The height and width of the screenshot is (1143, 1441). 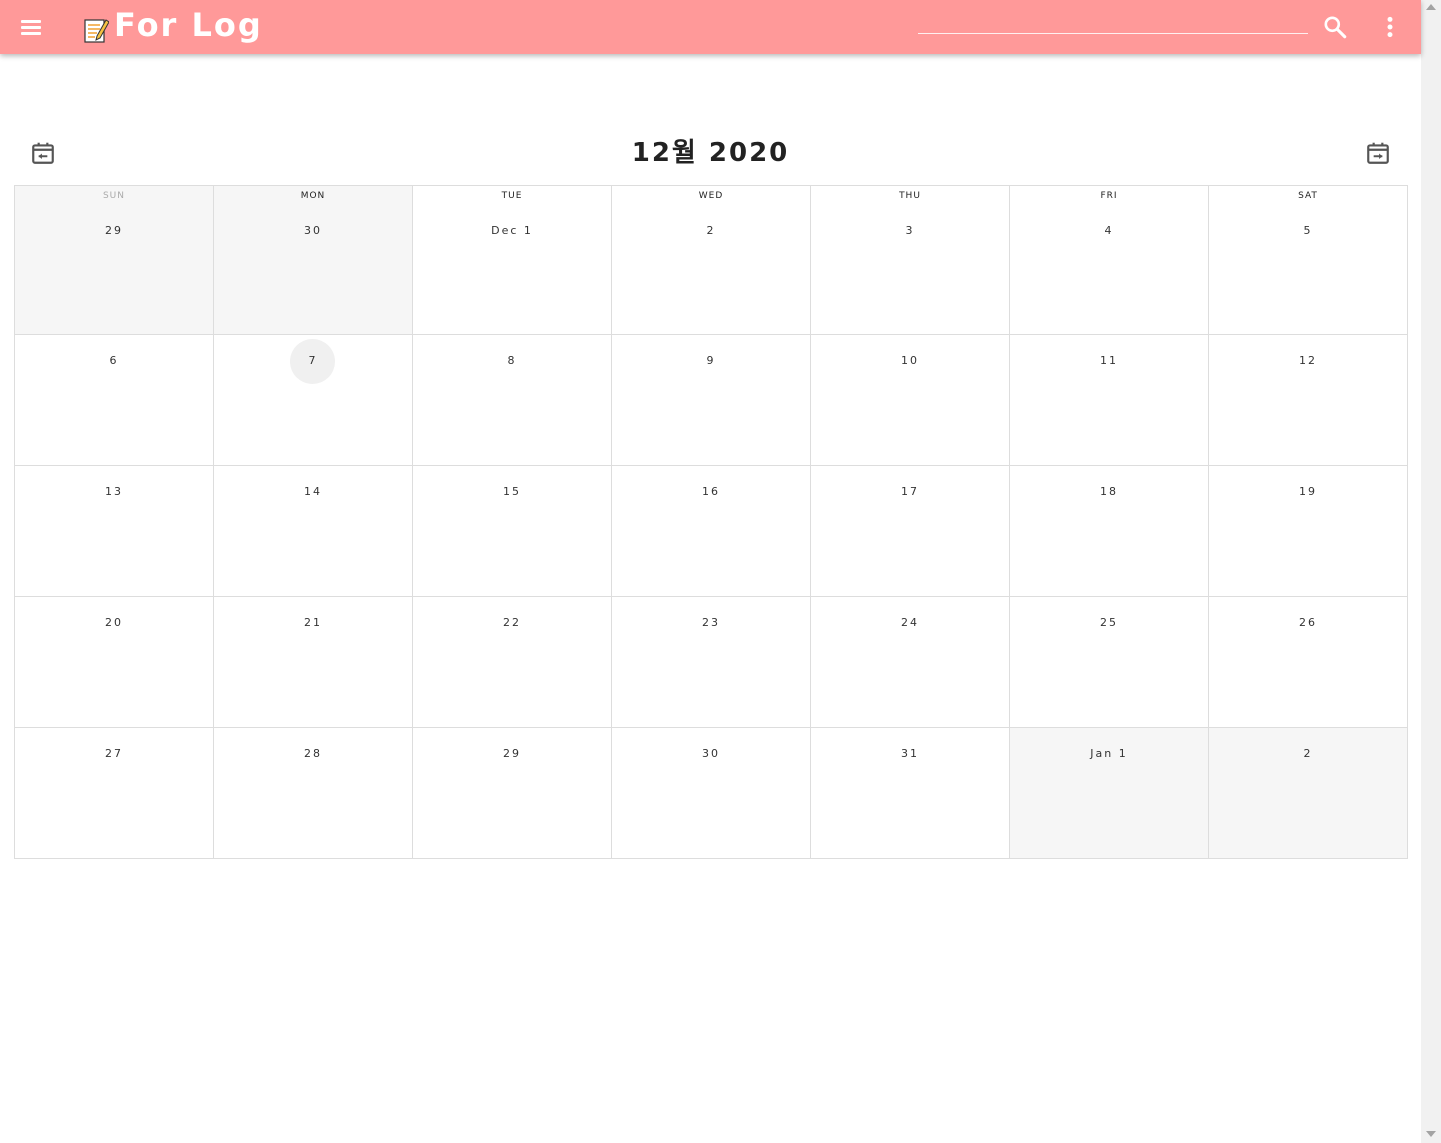 What do you see at coordinates (711, 622) in the screenshot?
I see `day-number: 23` at bounding box center [711, 622].